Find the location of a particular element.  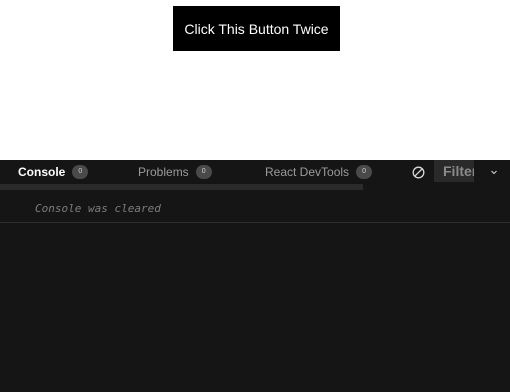

devtools-tabbar: Console 0 Problems 0 React DevTools 0 is located at coordinates (255, 172).